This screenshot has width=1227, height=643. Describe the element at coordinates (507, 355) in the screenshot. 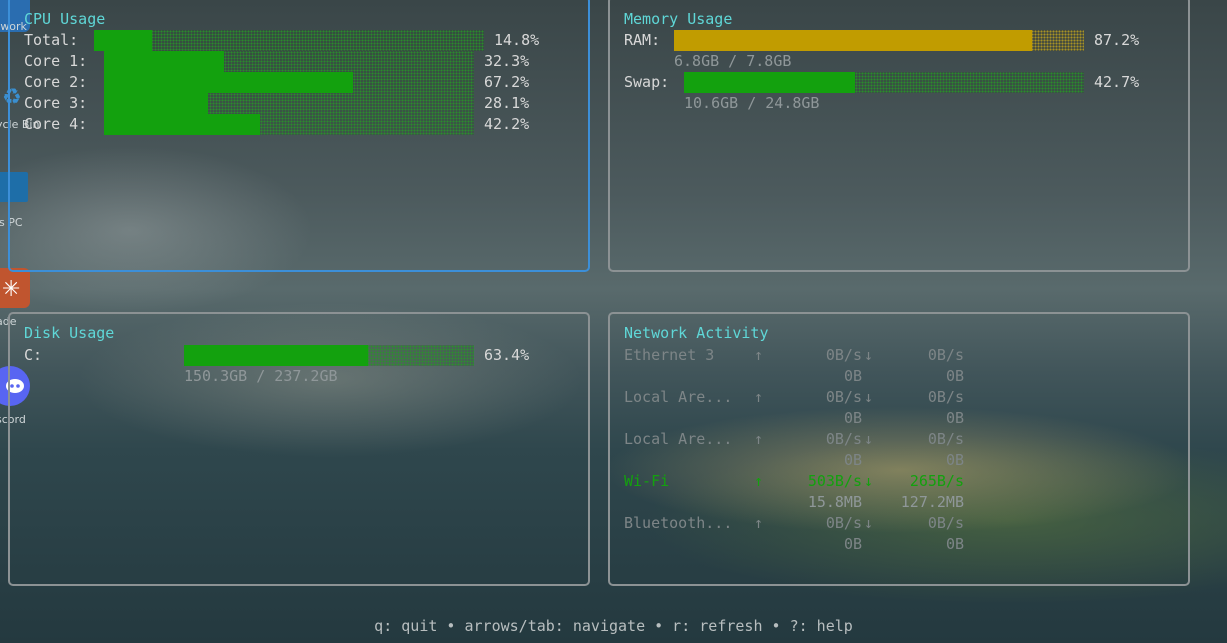

I see `disk-percent: 63.4%` at that location.